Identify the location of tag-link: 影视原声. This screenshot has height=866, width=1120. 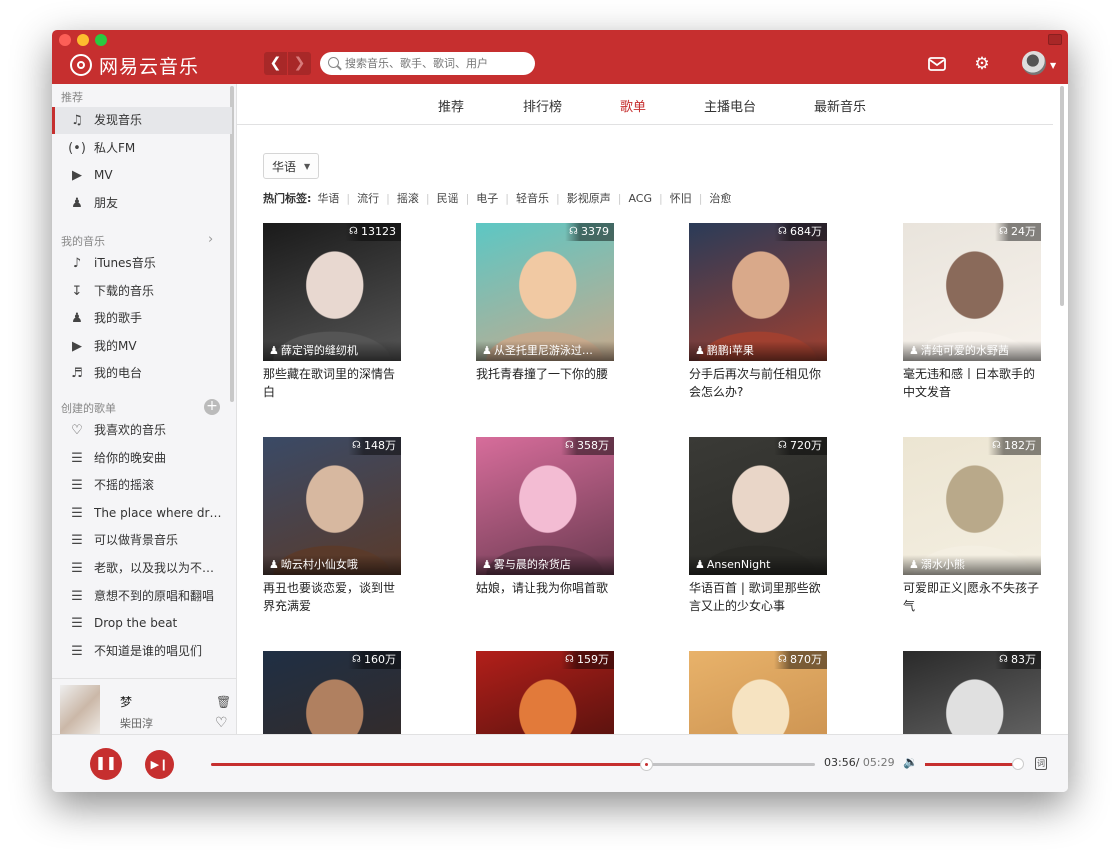
(589, 198).